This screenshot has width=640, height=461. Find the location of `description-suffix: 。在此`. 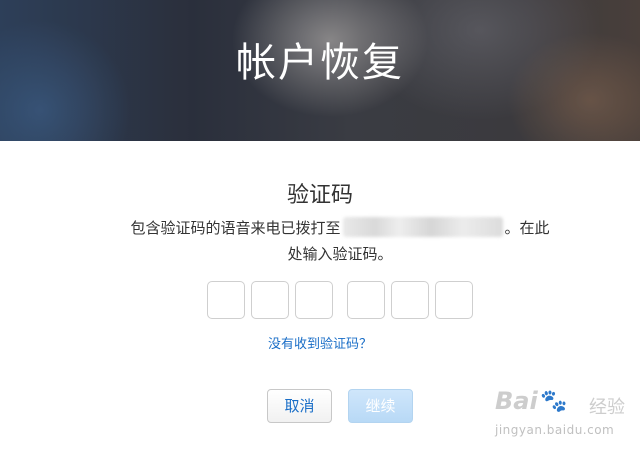

description-suffix: 。在此 is located at coordinates (527, 228).